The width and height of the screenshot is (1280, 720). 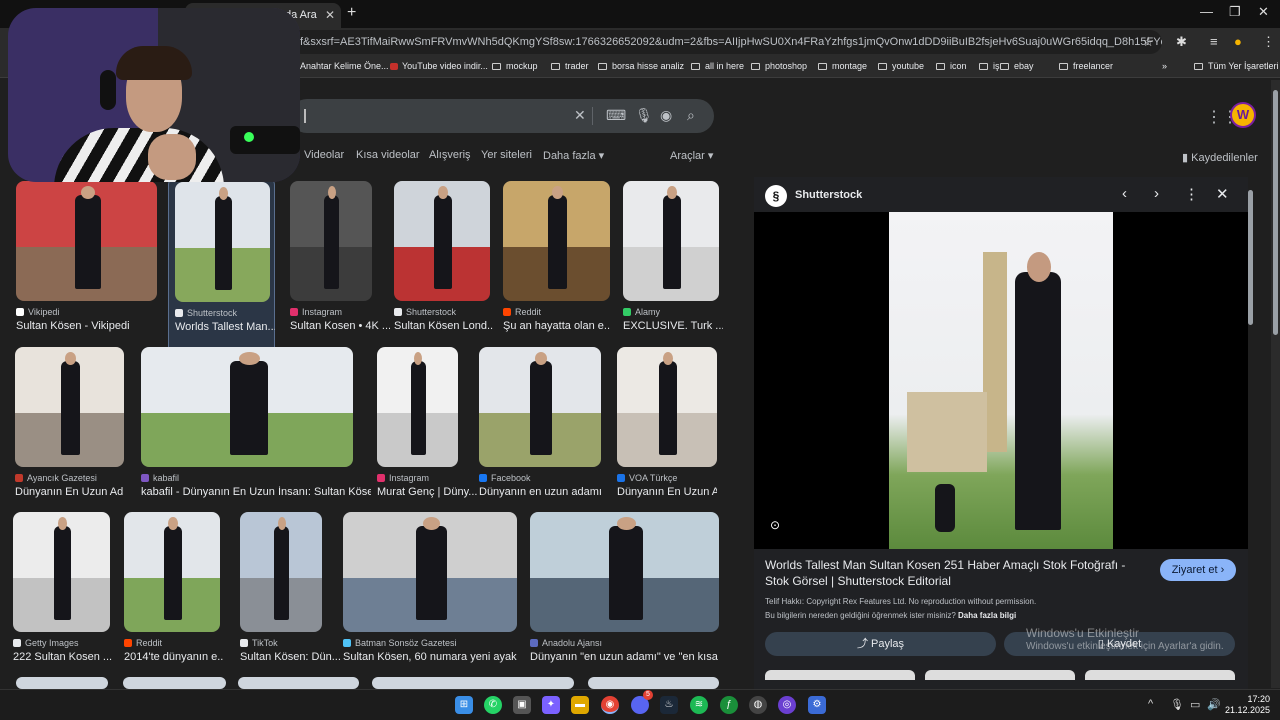 I want to click on whatsapp-icon: ✆, so click(x=493, y=705).